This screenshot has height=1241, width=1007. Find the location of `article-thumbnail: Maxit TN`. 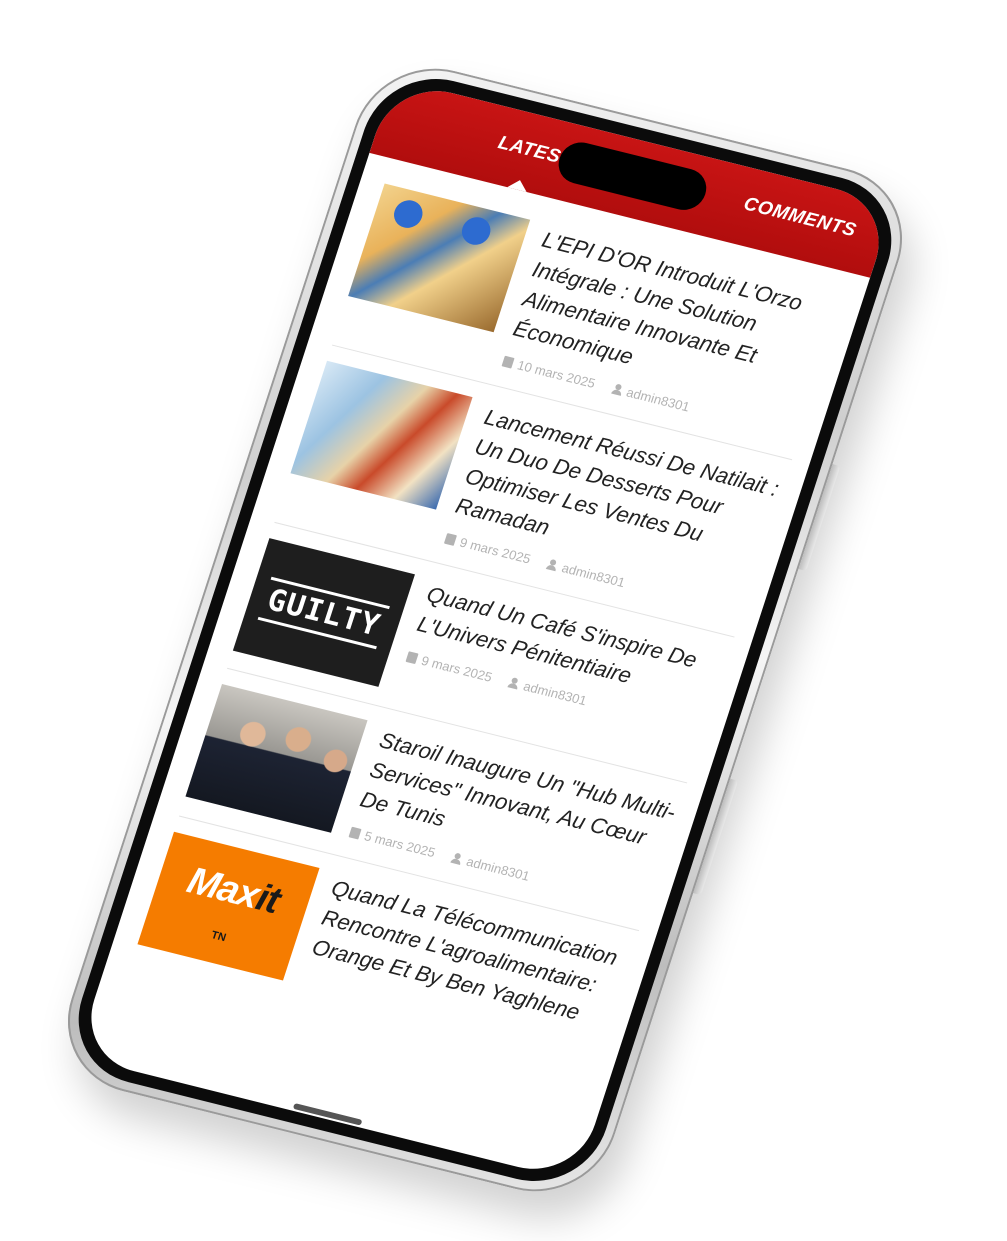

article-thumbnail: Maxit TN is located at coordinates (228, 906).